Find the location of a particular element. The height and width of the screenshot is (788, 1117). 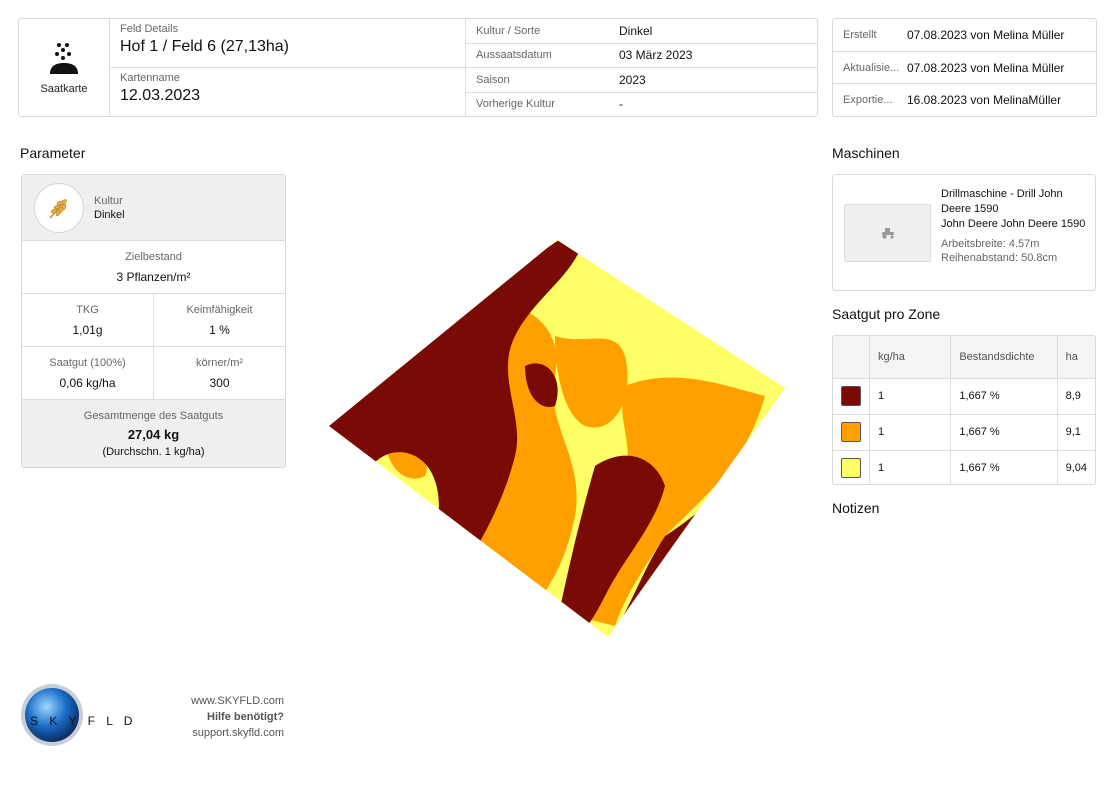

field-details-value: Hof 1 / Feld 6 (27,13ha) is located at coordinates (204, 46).